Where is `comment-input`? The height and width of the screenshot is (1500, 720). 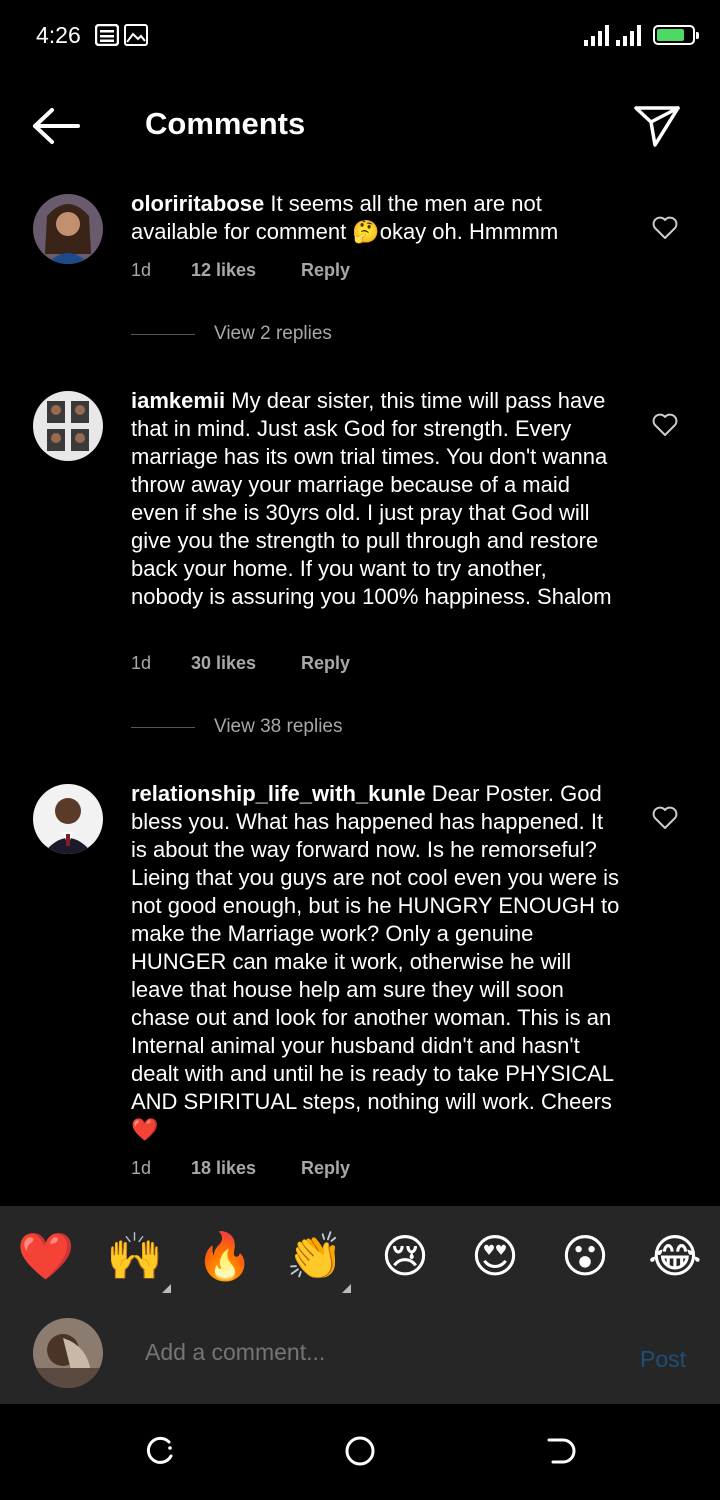 comment-input is located at coordinates (375, 1352).